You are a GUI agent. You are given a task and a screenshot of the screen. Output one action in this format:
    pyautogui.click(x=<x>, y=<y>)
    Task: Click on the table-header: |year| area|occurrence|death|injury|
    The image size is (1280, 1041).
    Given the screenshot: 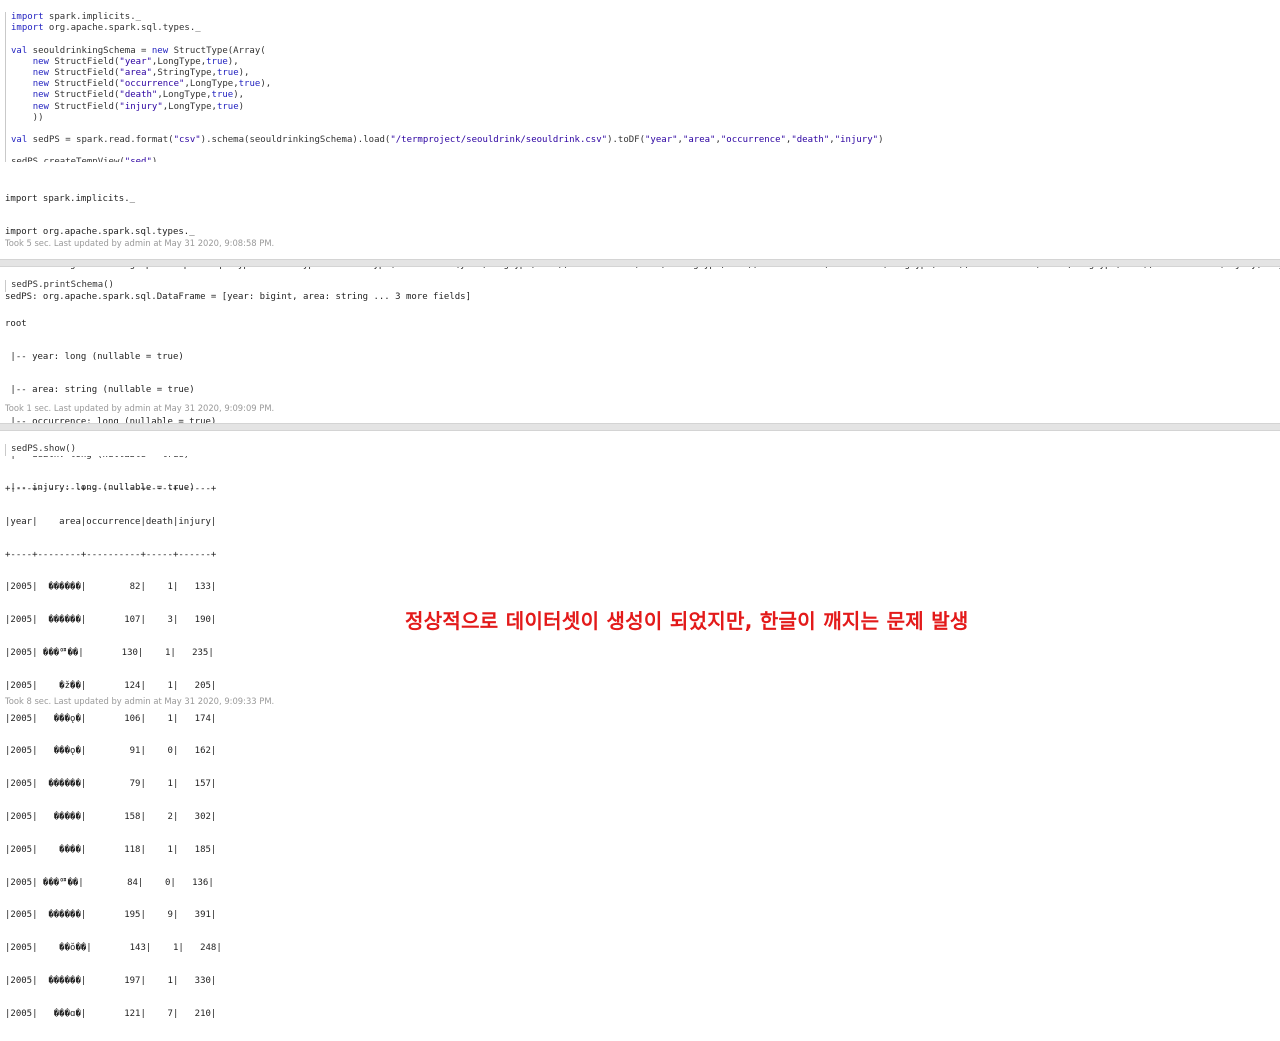 What is the action you would take?
    pyautogui.click(x=111, y=521)
    